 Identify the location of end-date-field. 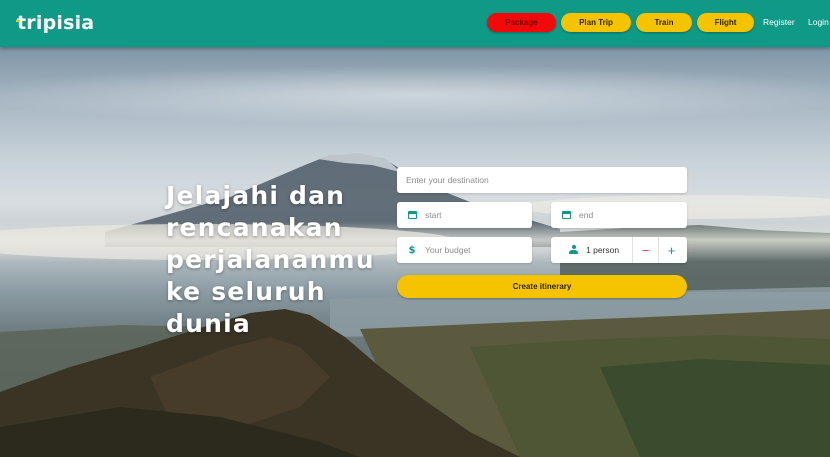
(619, 215).